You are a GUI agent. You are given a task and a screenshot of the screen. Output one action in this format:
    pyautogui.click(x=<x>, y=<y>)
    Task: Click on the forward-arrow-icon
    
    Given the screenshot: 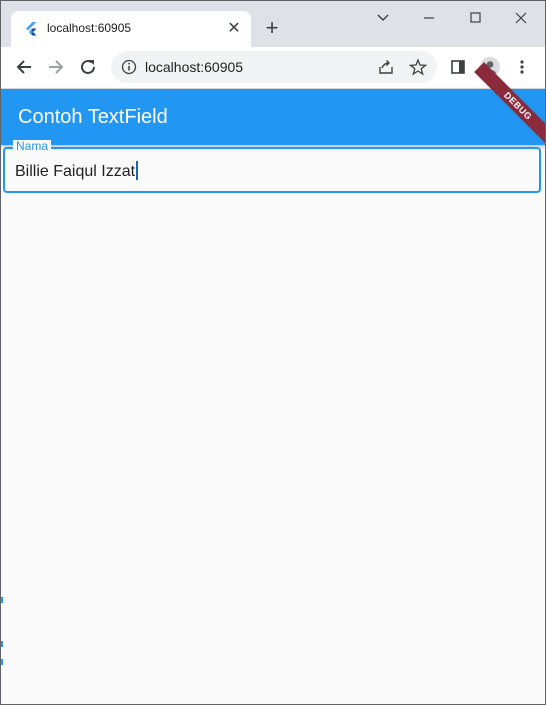 What is the action you would take?
    pyautogui.click(x=56, y=67)
    